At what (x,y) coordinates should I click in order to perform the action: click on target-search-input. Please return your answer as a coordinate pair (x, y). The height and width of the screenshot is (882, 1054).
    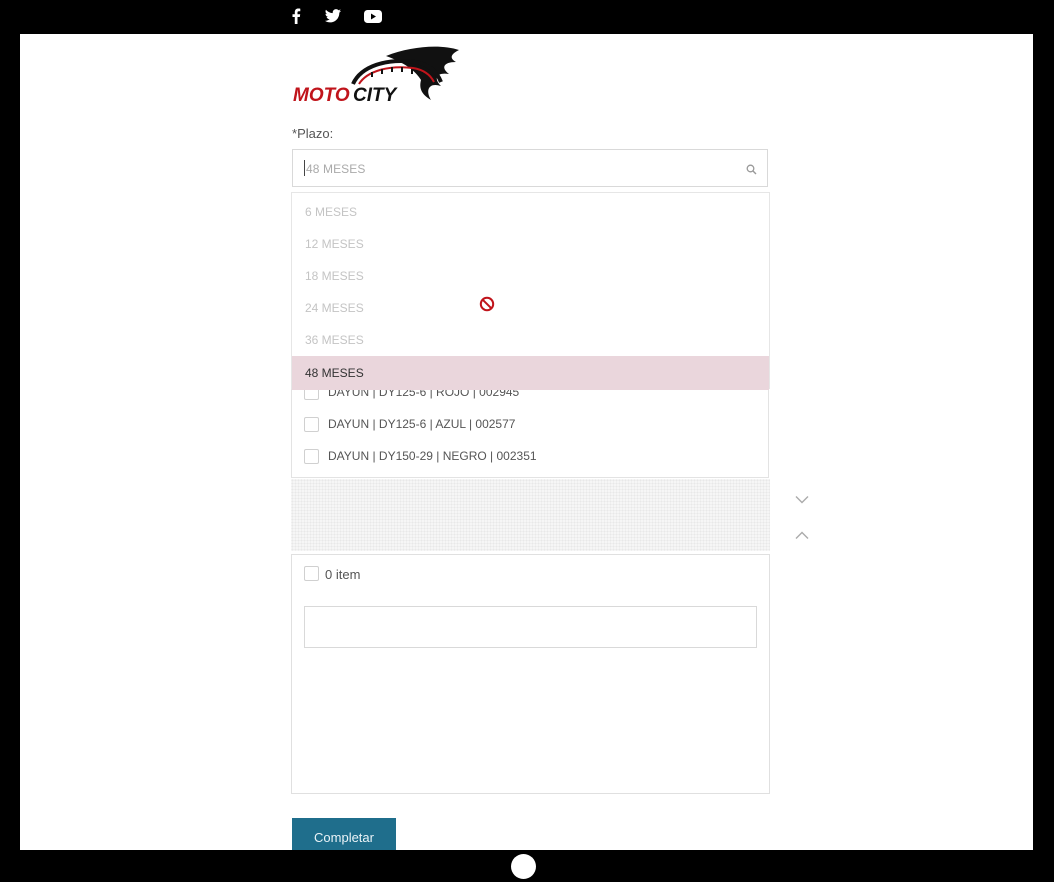
    Looking at the image, I should click on (530, 627).